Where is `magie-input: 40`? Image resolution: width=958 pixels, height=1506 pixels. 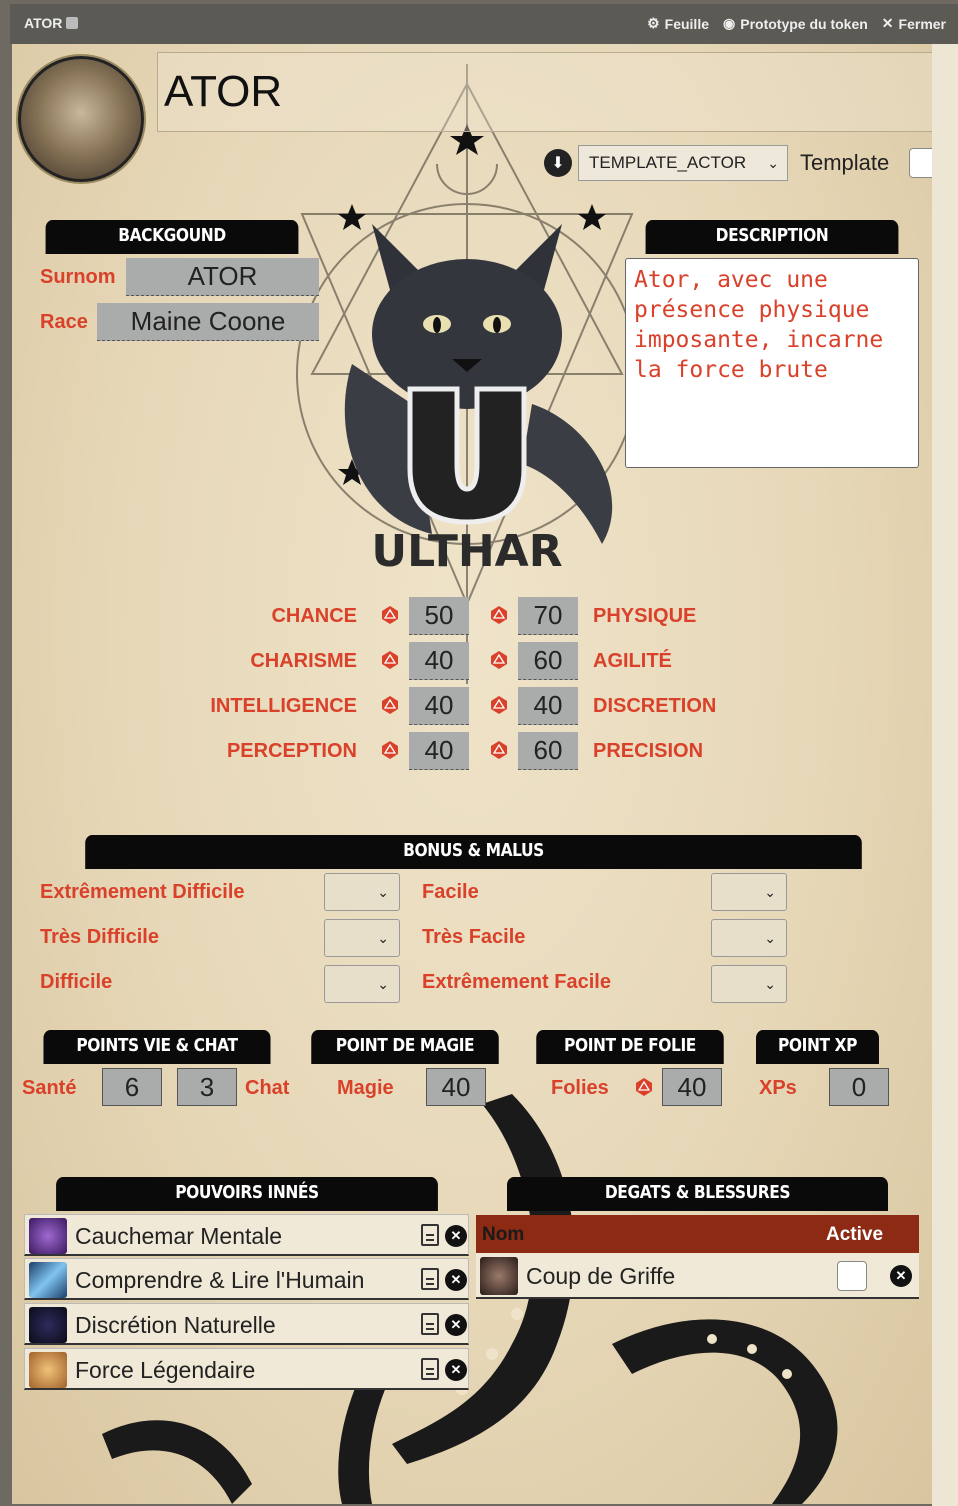
magie-input: 40 is located at coordinates (456, 1087).